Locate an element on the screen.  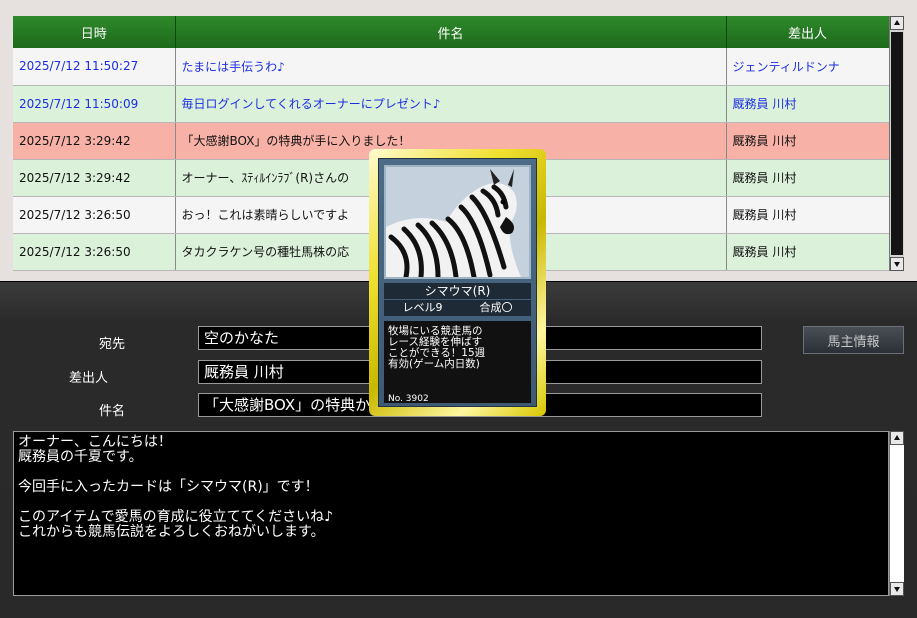
message-scrollbar is located at coordinates (896, 513).